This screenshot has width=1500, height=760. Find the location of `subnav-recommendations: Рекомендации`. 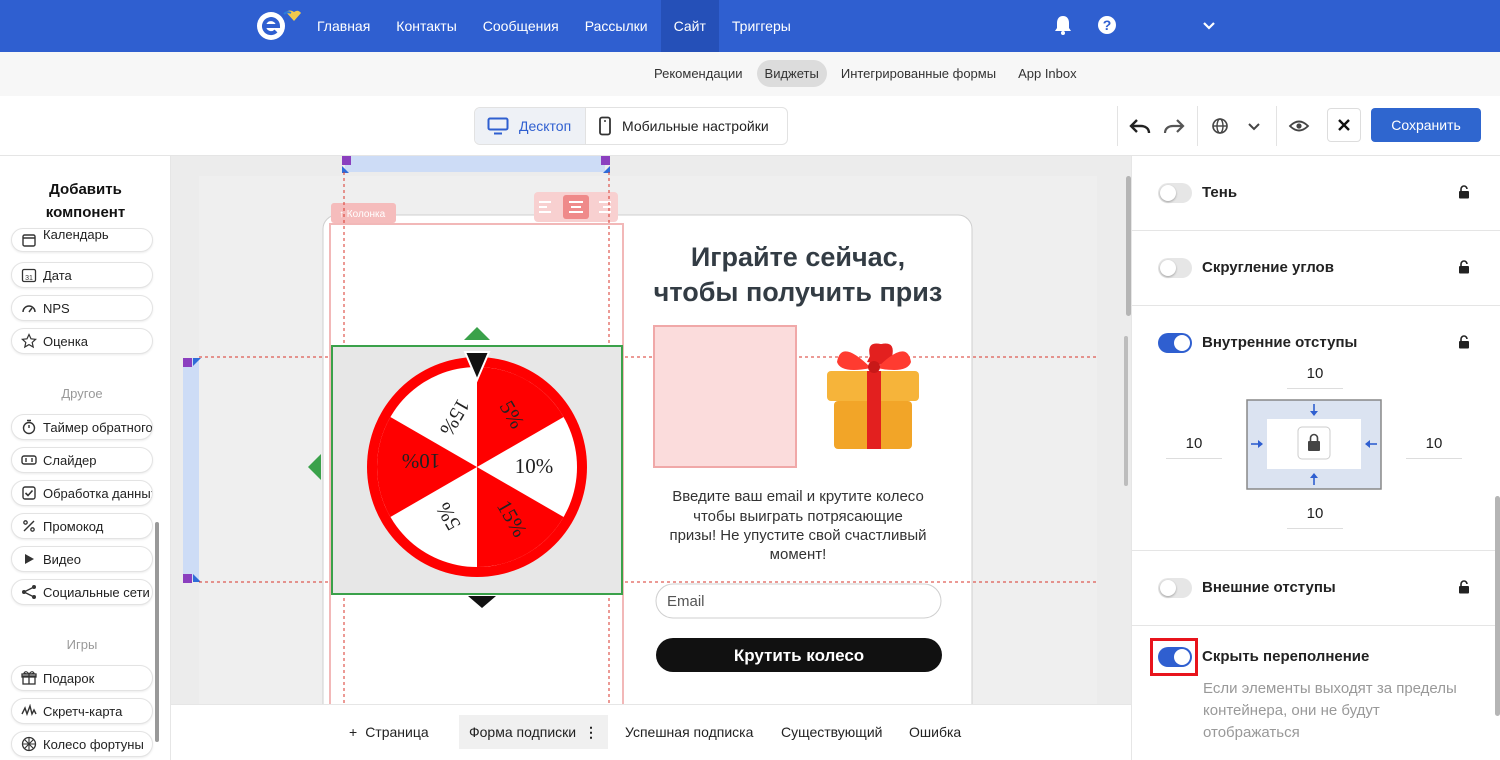

subnav-recommendations: Рекомендации is located at coordinates (698, 73).